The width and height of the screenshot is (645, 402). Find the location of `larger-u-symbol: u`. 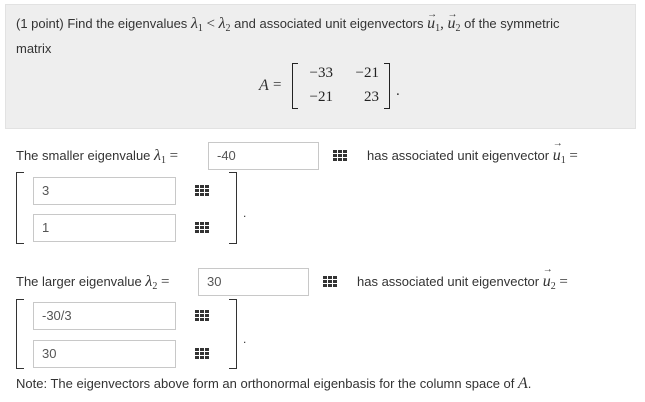

larger-u-symbol: u is located at coordinates (548, 277).